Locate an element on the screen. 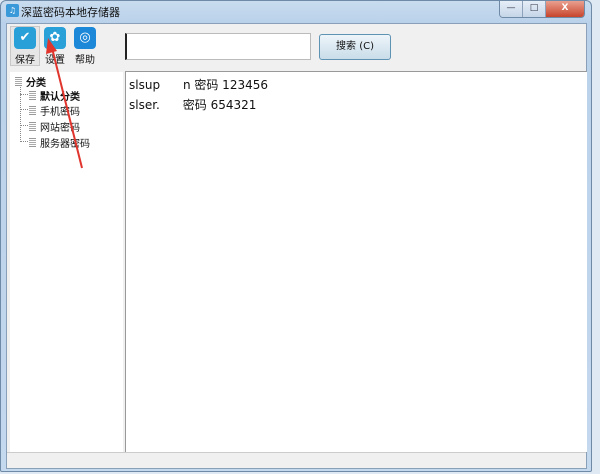 The image size is (600, 474). app-icon: ♫ is located at coordinates (12, 10).